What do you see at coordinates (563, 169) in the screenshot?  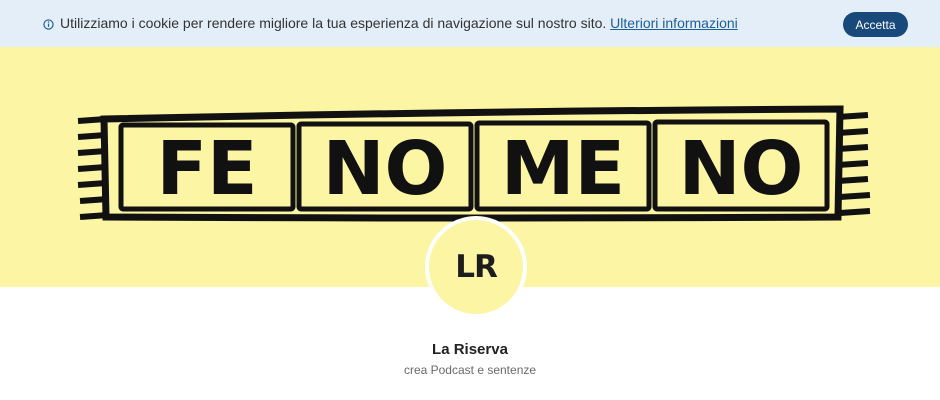 I see `logo-block-3: ME` at bounding box center [563, 169].